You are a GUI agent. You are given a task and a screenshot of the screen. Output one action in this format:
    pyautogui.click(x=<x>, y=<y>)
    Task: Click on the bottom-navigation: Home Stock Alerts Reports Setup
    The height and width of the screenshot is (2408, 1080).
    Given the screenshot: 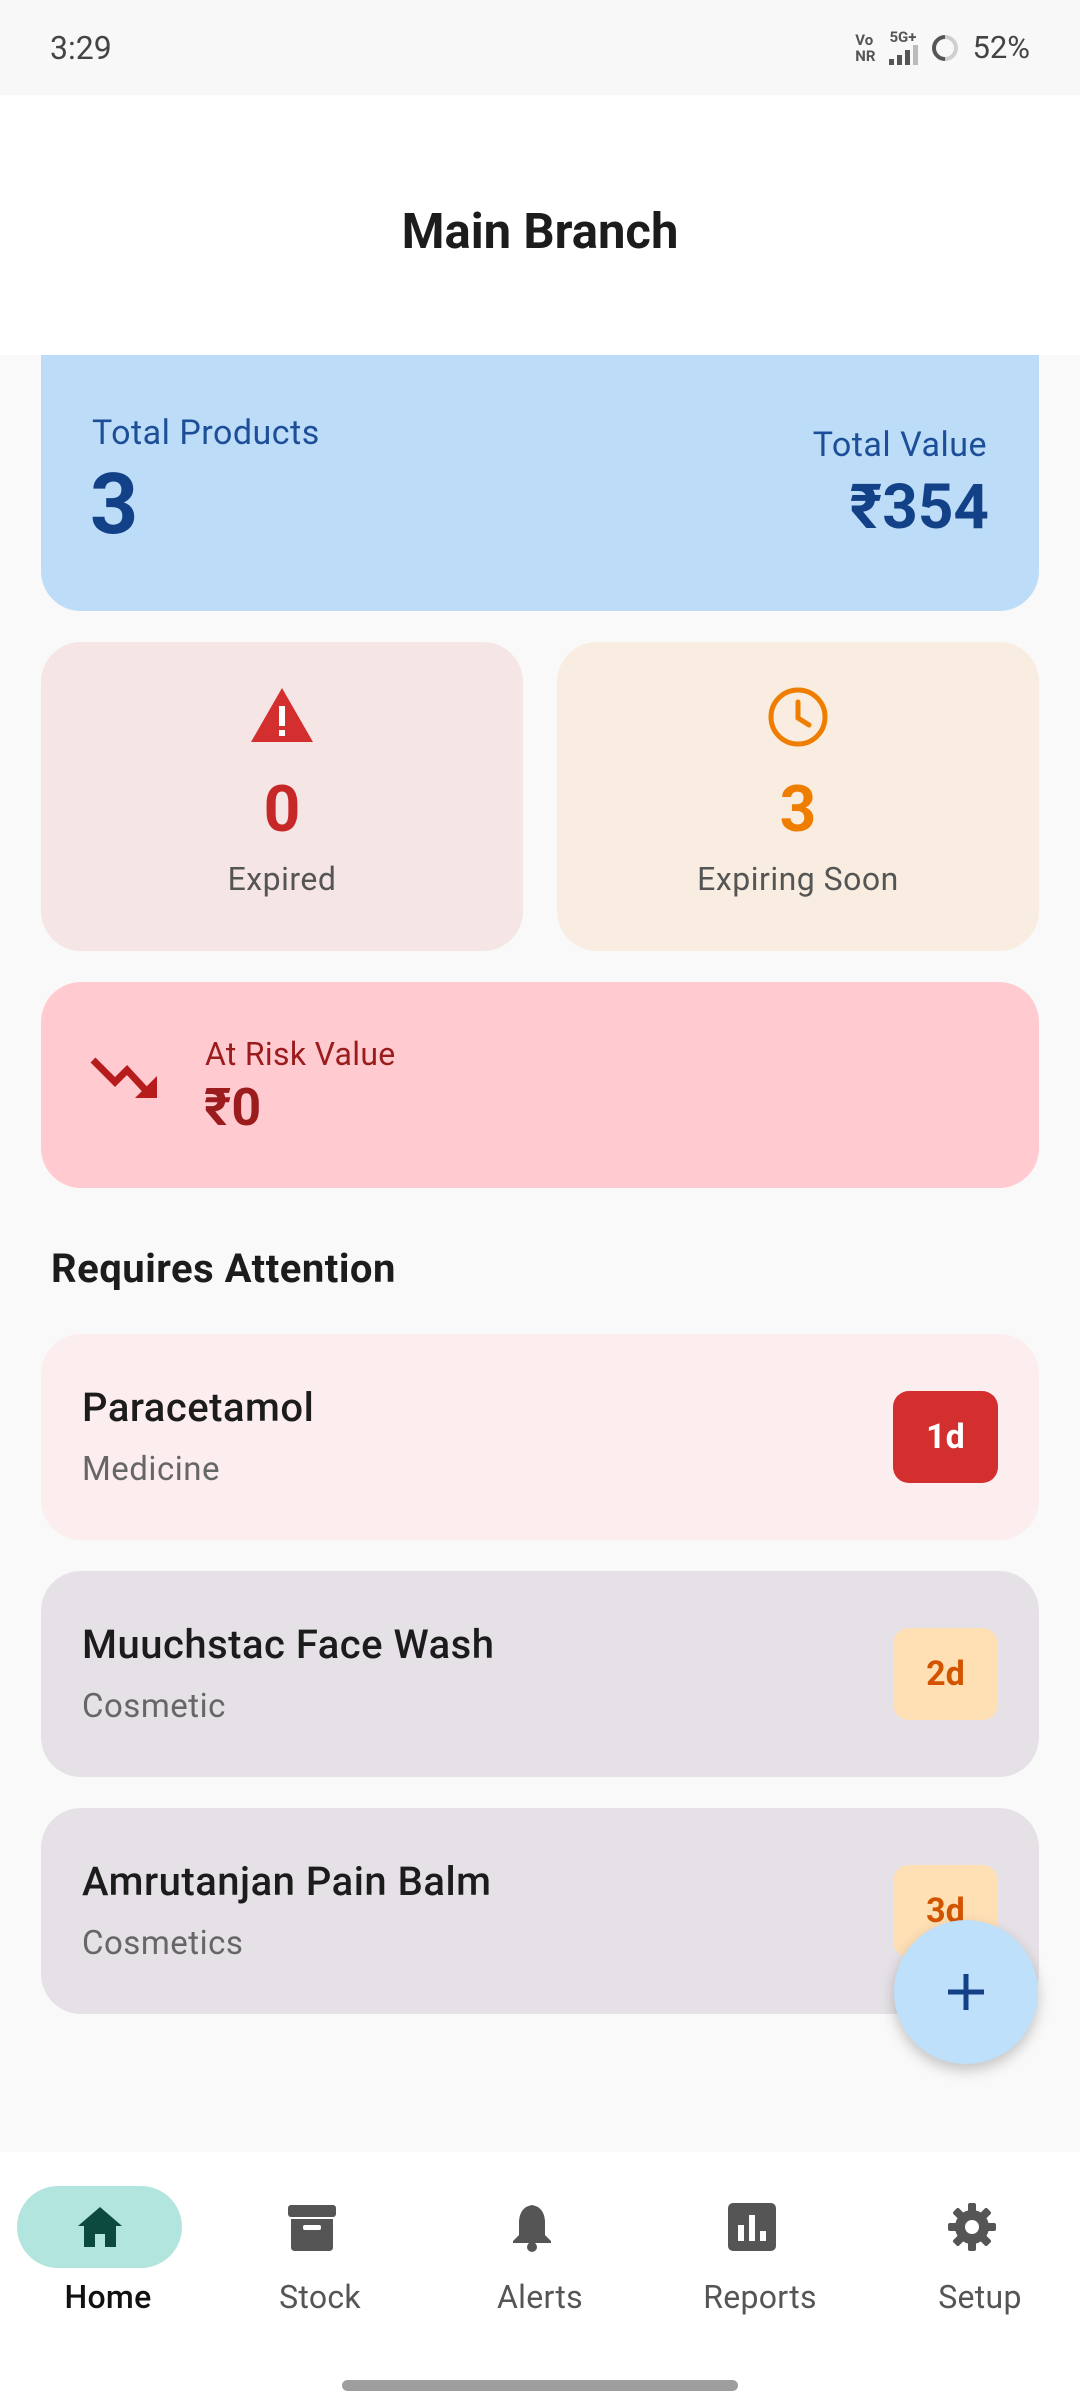 What is the action you would take?
    pyautogui.click(x=540, y=2280)
    